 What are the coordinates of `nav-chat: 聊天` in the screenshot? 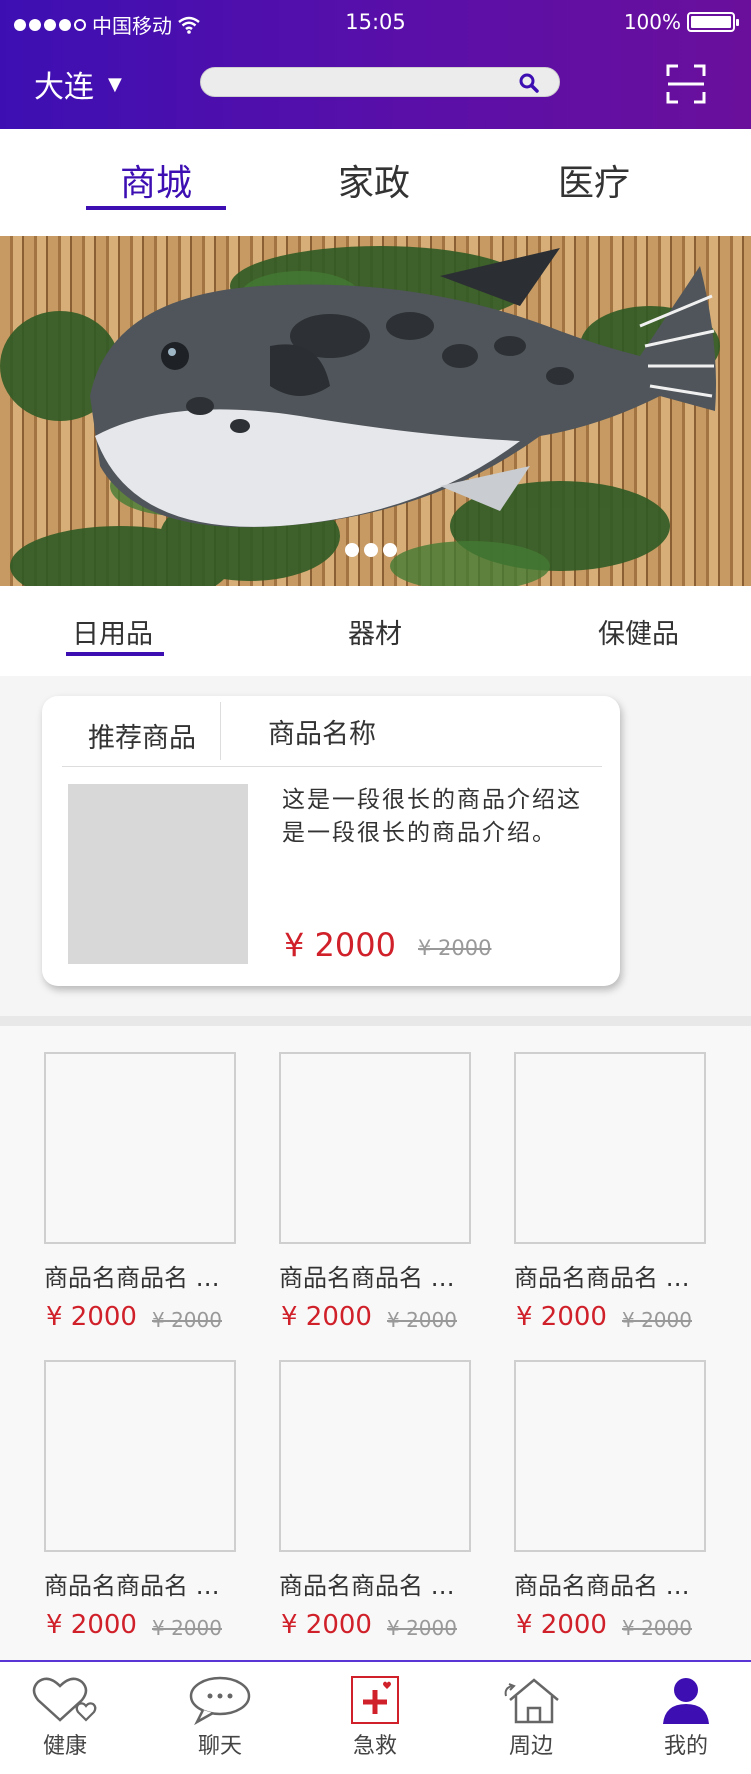 It's located at (220, 1724).